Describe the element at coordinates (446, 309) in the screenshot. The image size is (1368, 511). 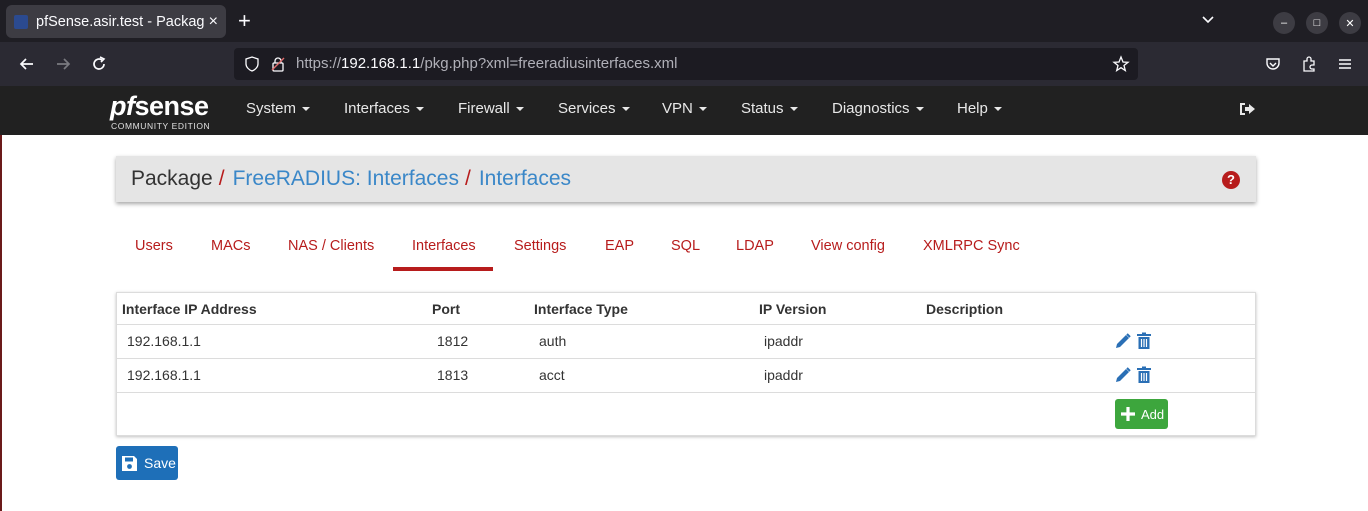
I see `column-header-port: Port` at that location.